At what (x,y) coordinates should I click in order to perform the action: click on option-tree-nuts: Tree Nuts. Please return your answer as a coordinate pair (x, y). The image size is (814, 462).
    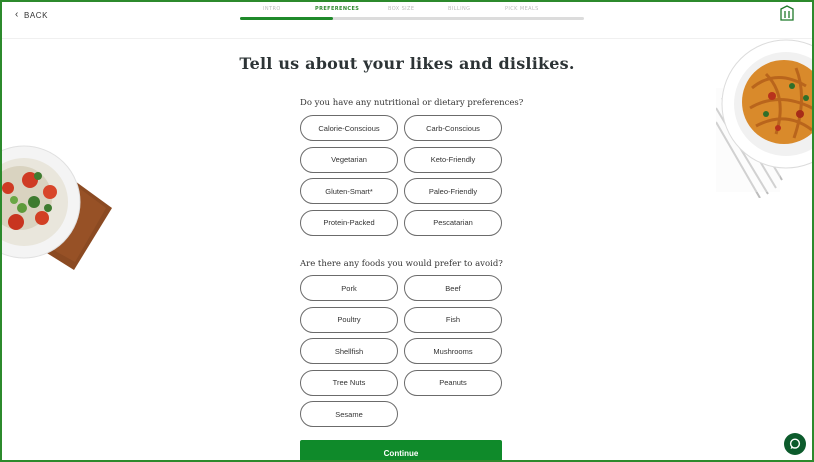
    Looking at the image, I should click on (349, 382).